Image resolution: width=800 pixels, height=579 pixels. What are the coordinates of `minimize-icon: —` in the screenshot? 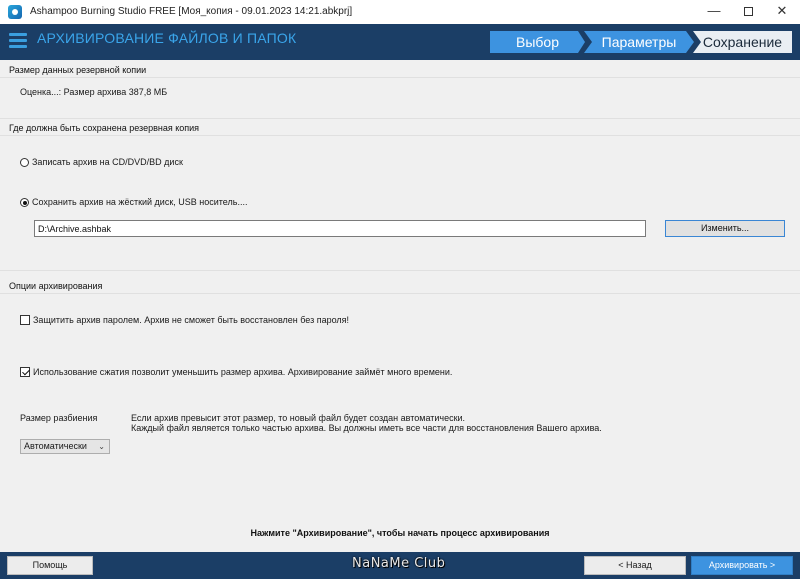 It's located at (714, 10).